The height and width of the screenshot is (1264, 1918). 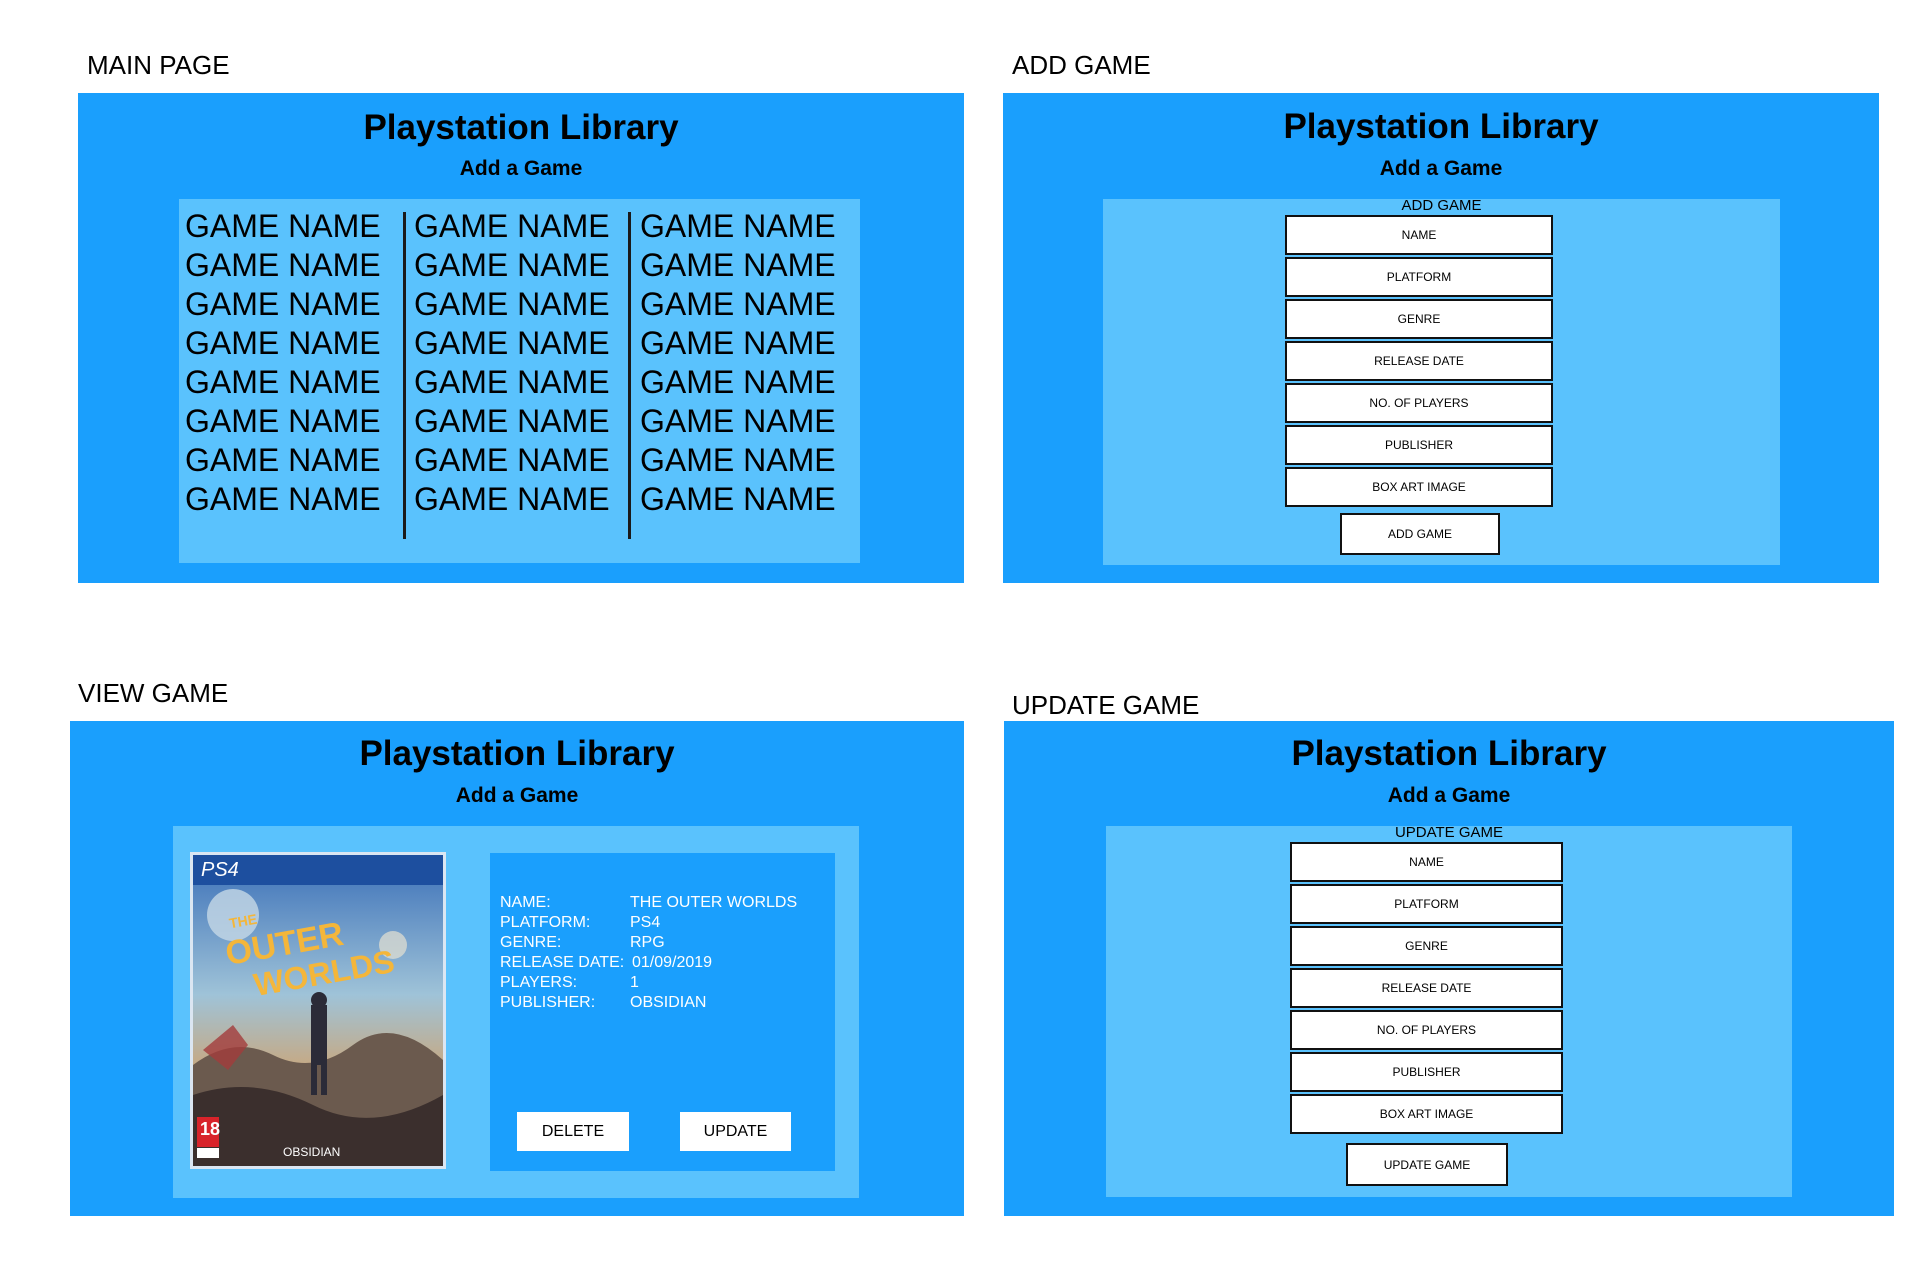 What do you see at coordinates (714, 902) in the screenshot?
I see `detail-value: THE OUTER WORLDS` at bounding box center [714, 902].